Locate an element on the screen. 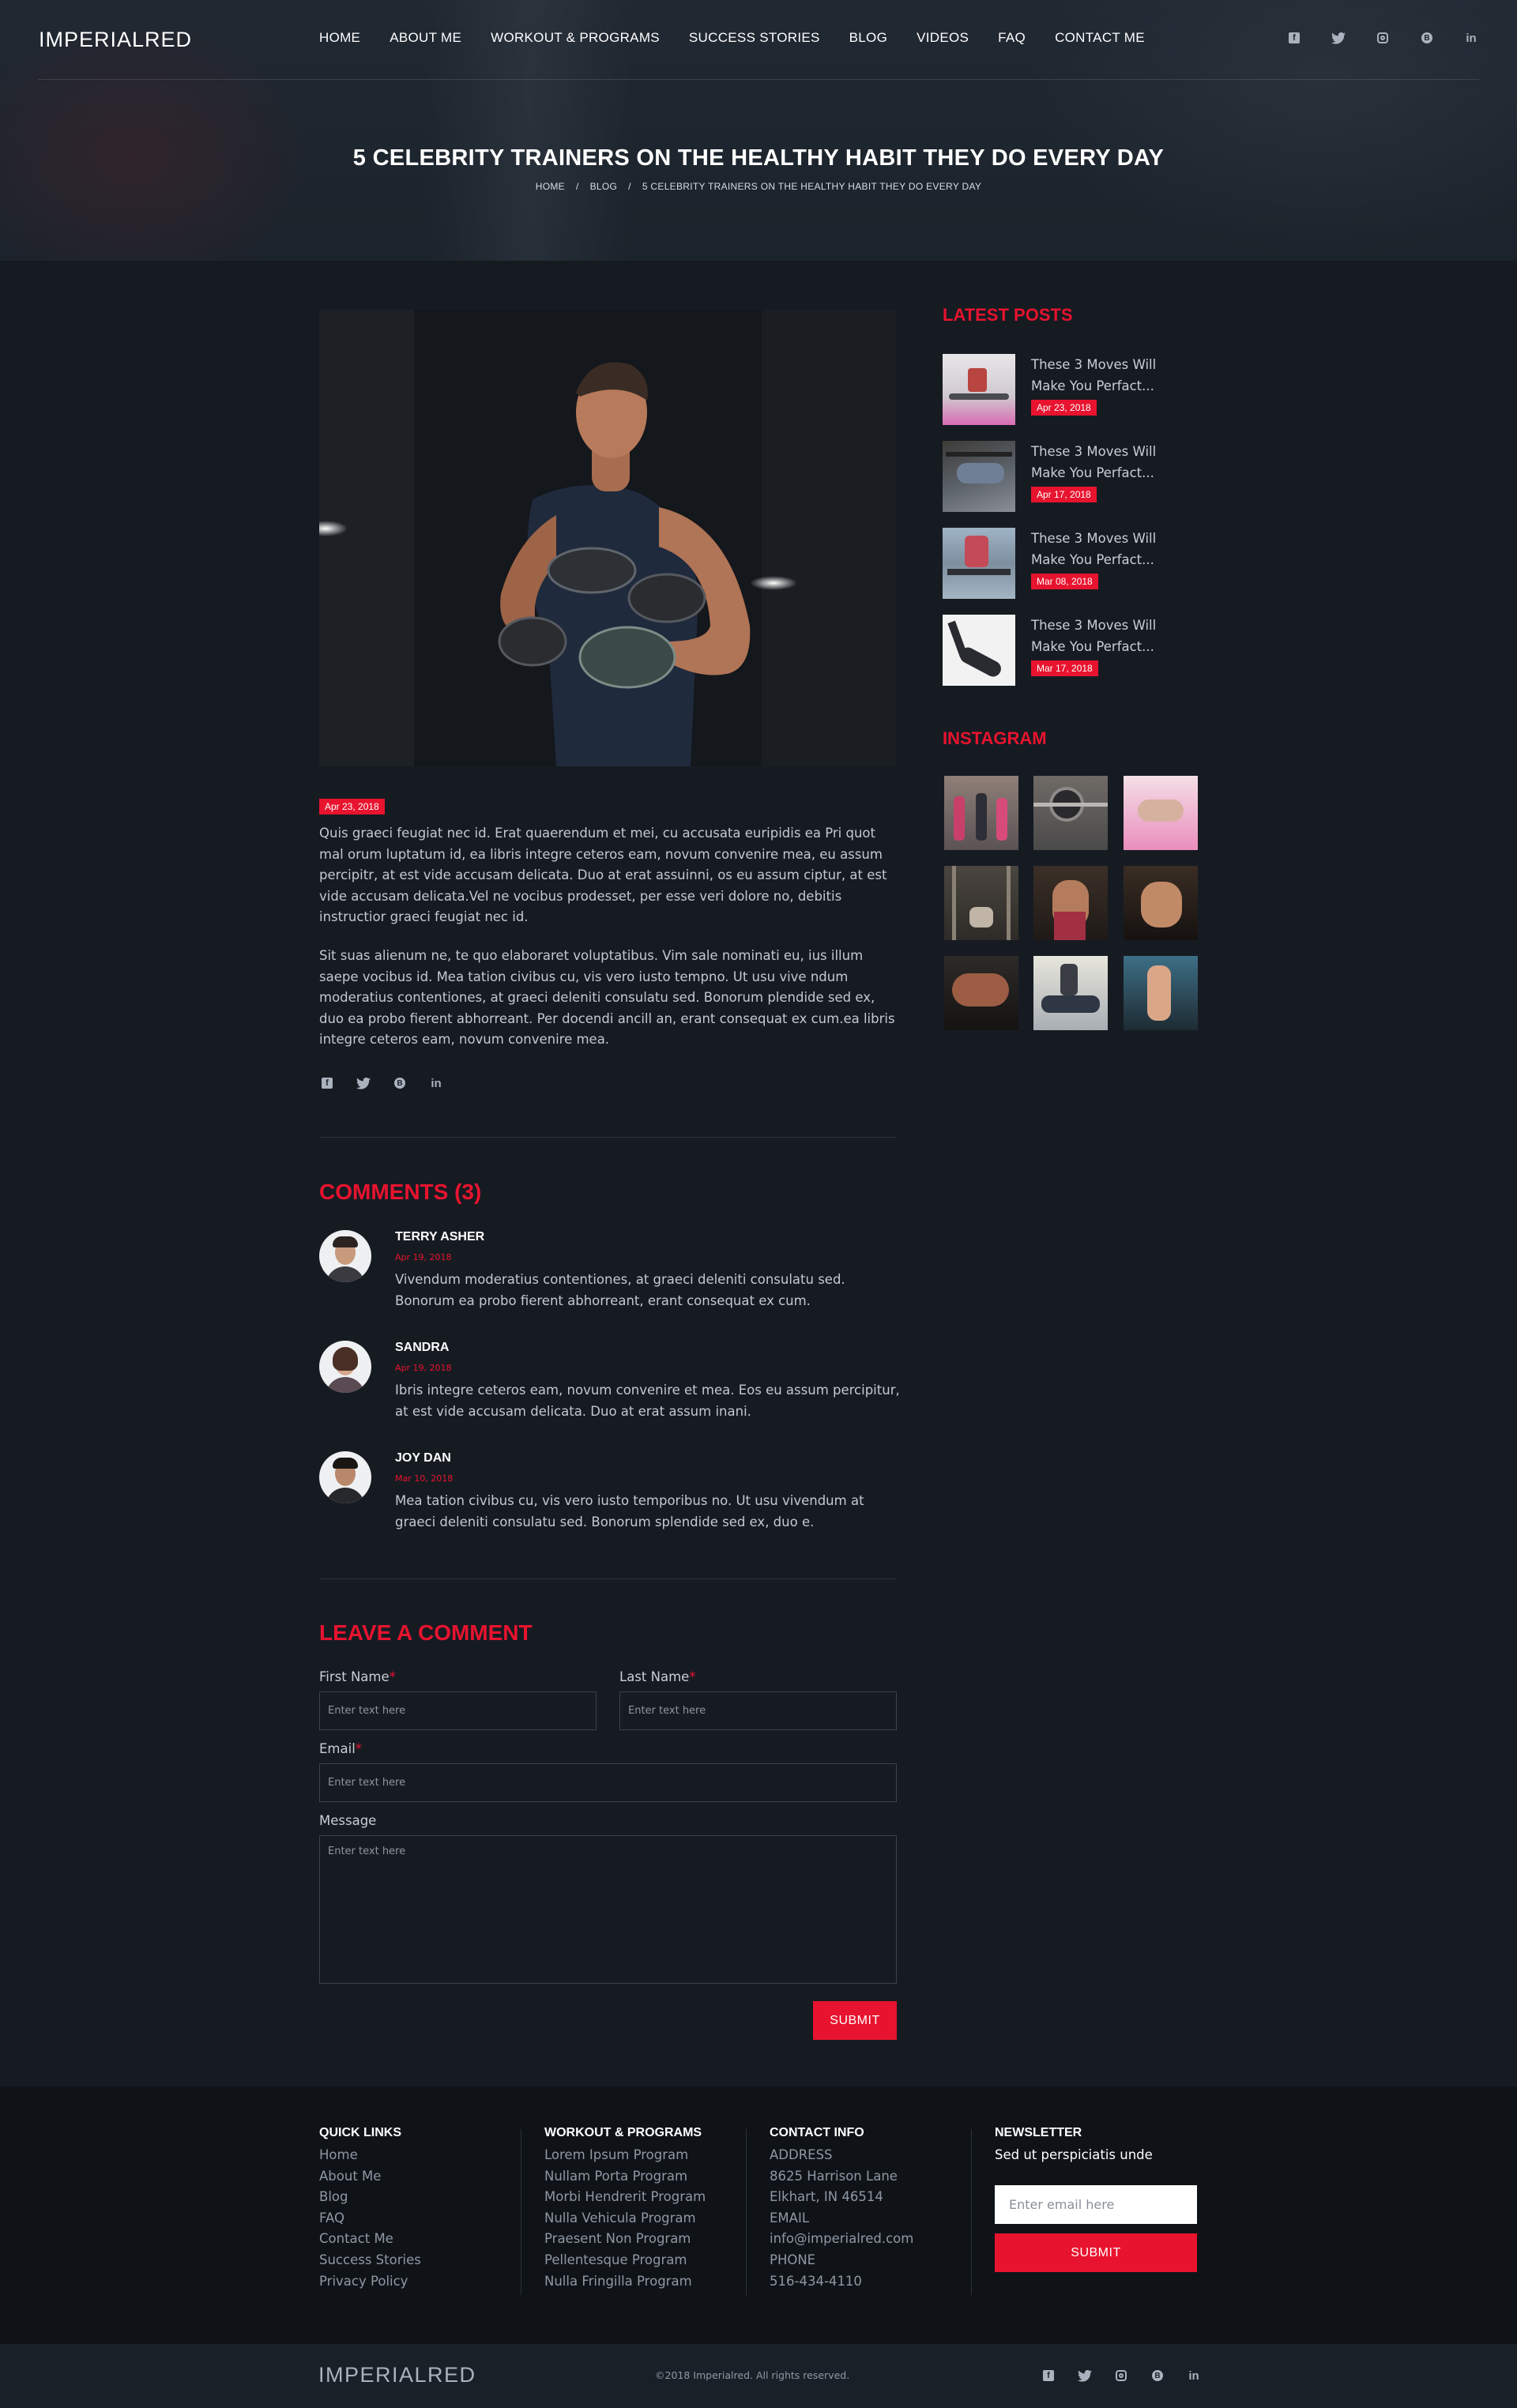  newsletter-email-input is located at coordinates (1096, 2204).